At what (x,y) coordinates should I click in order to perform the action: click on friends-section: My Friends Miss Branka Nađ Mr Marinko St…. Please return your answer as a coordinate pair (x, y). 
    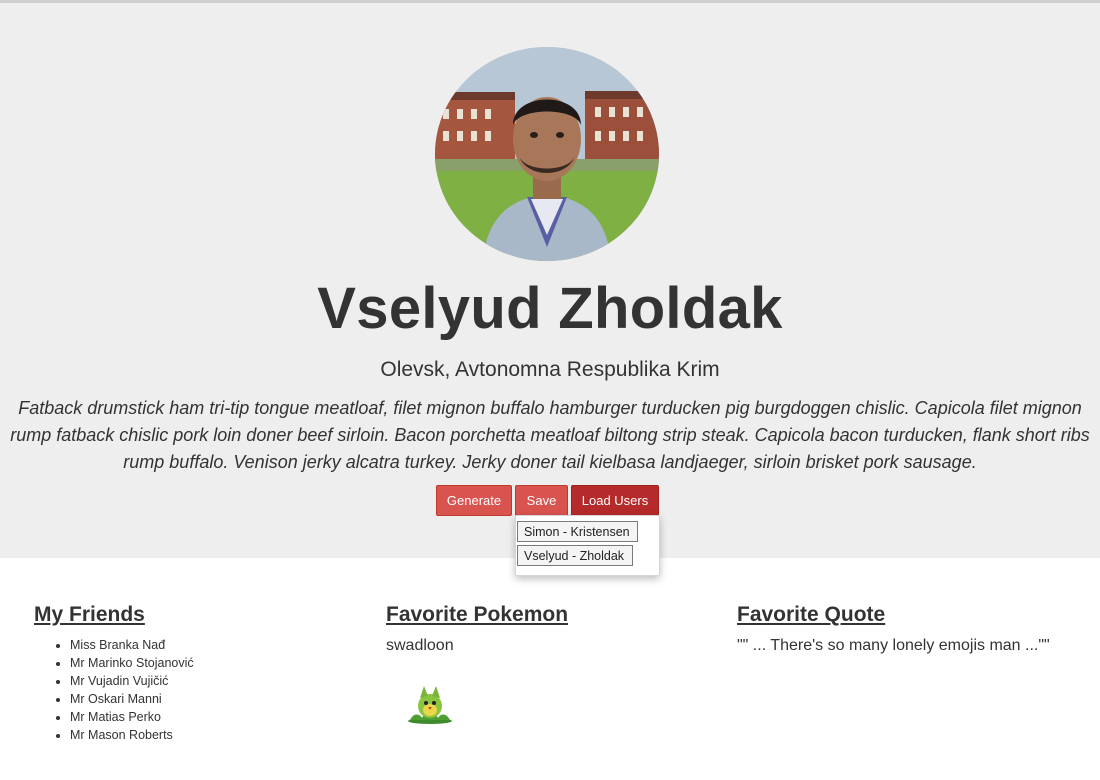
    Looking at the image, I should click on (199, 673).